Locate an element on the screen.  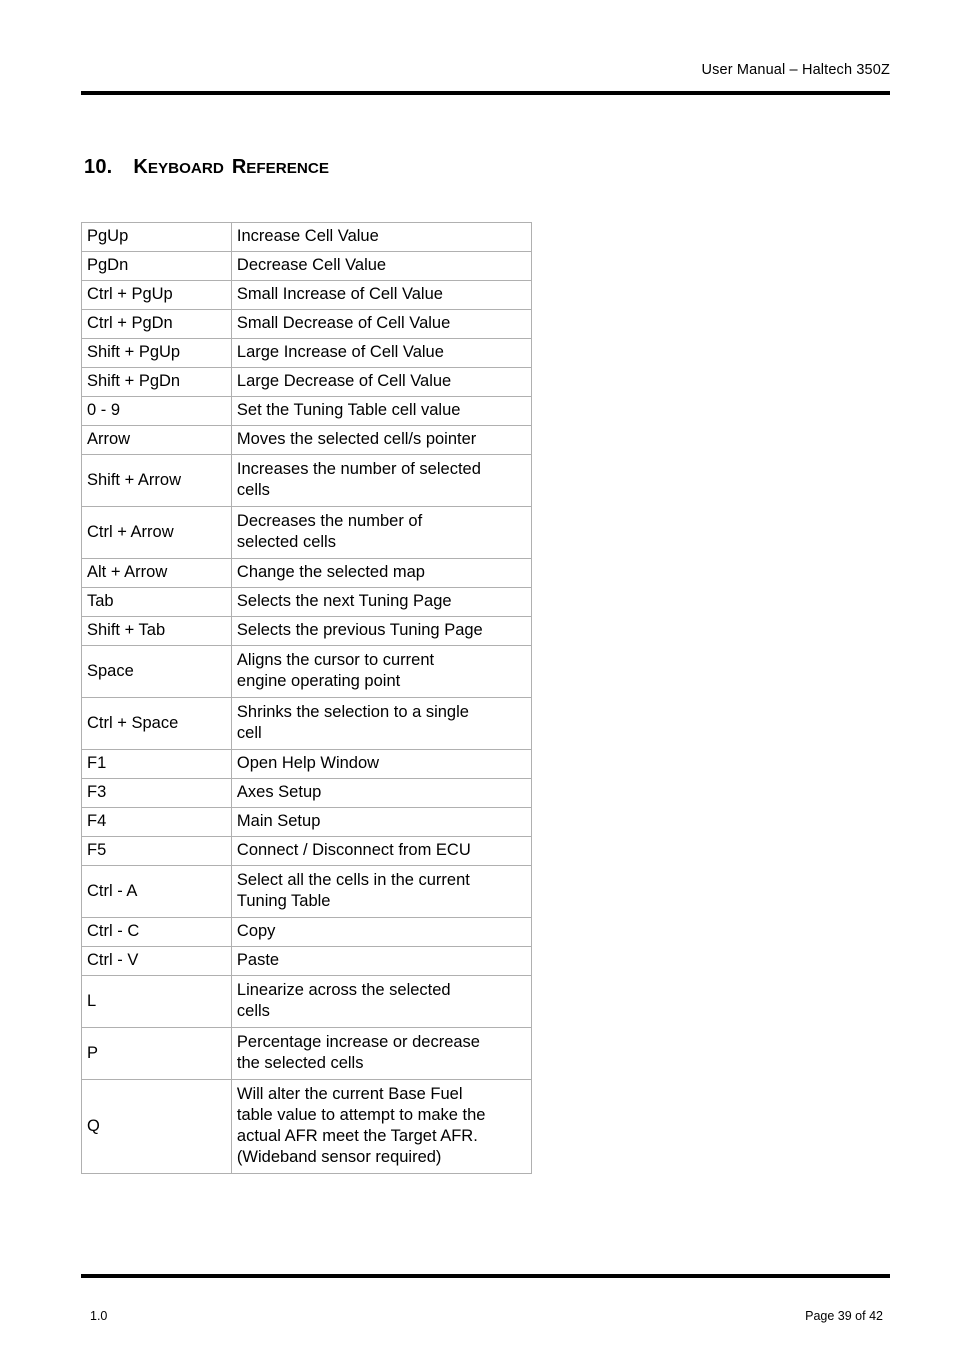
table-row: Arrow Moves the selected cell/s pointer is located at coordinates (307, 440).